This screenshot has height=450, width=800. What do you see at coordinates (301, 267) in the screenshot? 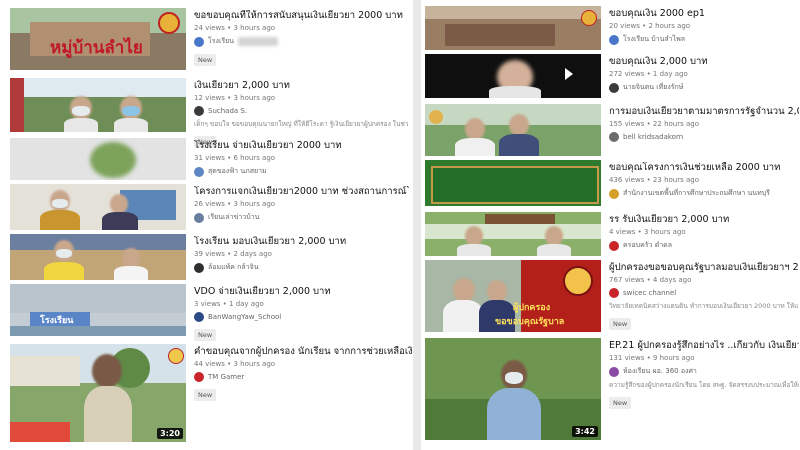
I see `channel-row: ล้อมแพ้ค กล้าจิน` at bounding box center [301, 267].